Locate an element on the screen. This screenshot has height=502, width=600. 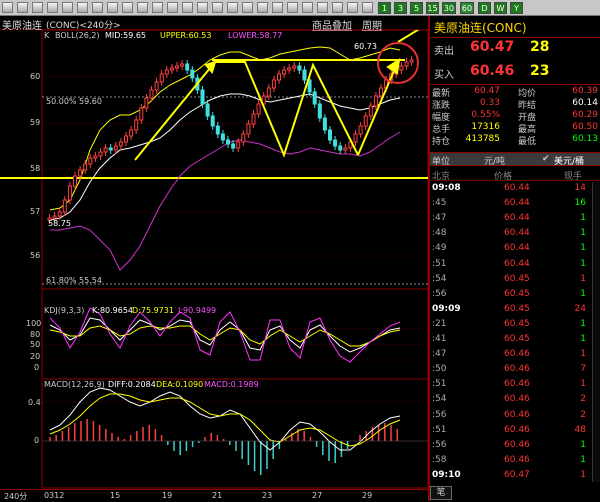
toolbar: 1 3 5 15 30 60 D W Y is located at coordinates (300, 8).